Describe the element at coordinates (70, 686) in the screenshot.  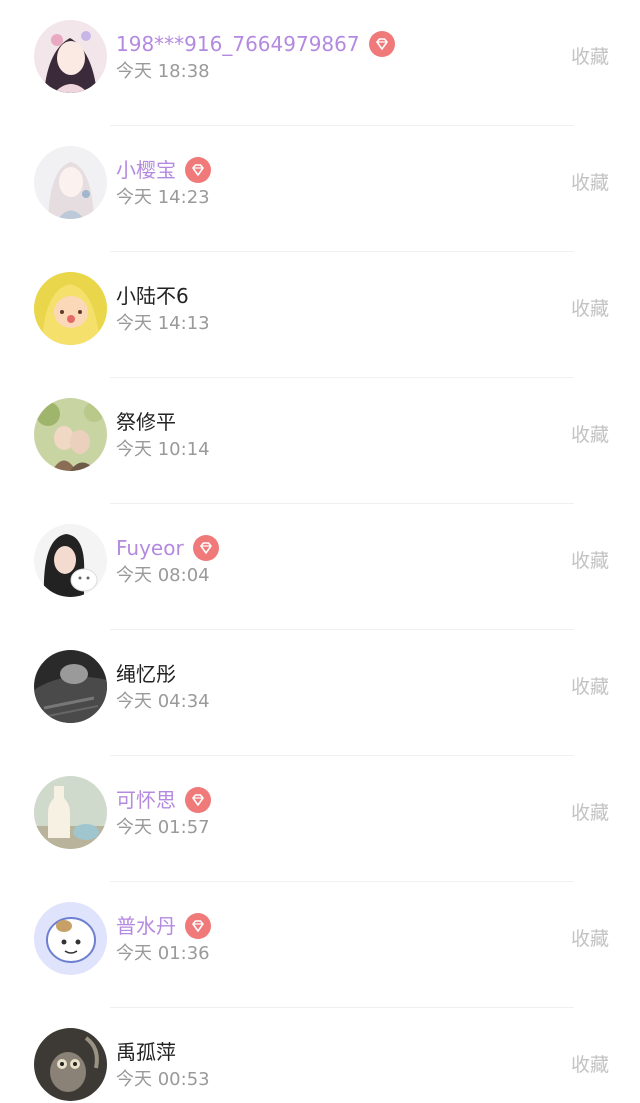
I see `monochrome-photo-avatar` at that location.